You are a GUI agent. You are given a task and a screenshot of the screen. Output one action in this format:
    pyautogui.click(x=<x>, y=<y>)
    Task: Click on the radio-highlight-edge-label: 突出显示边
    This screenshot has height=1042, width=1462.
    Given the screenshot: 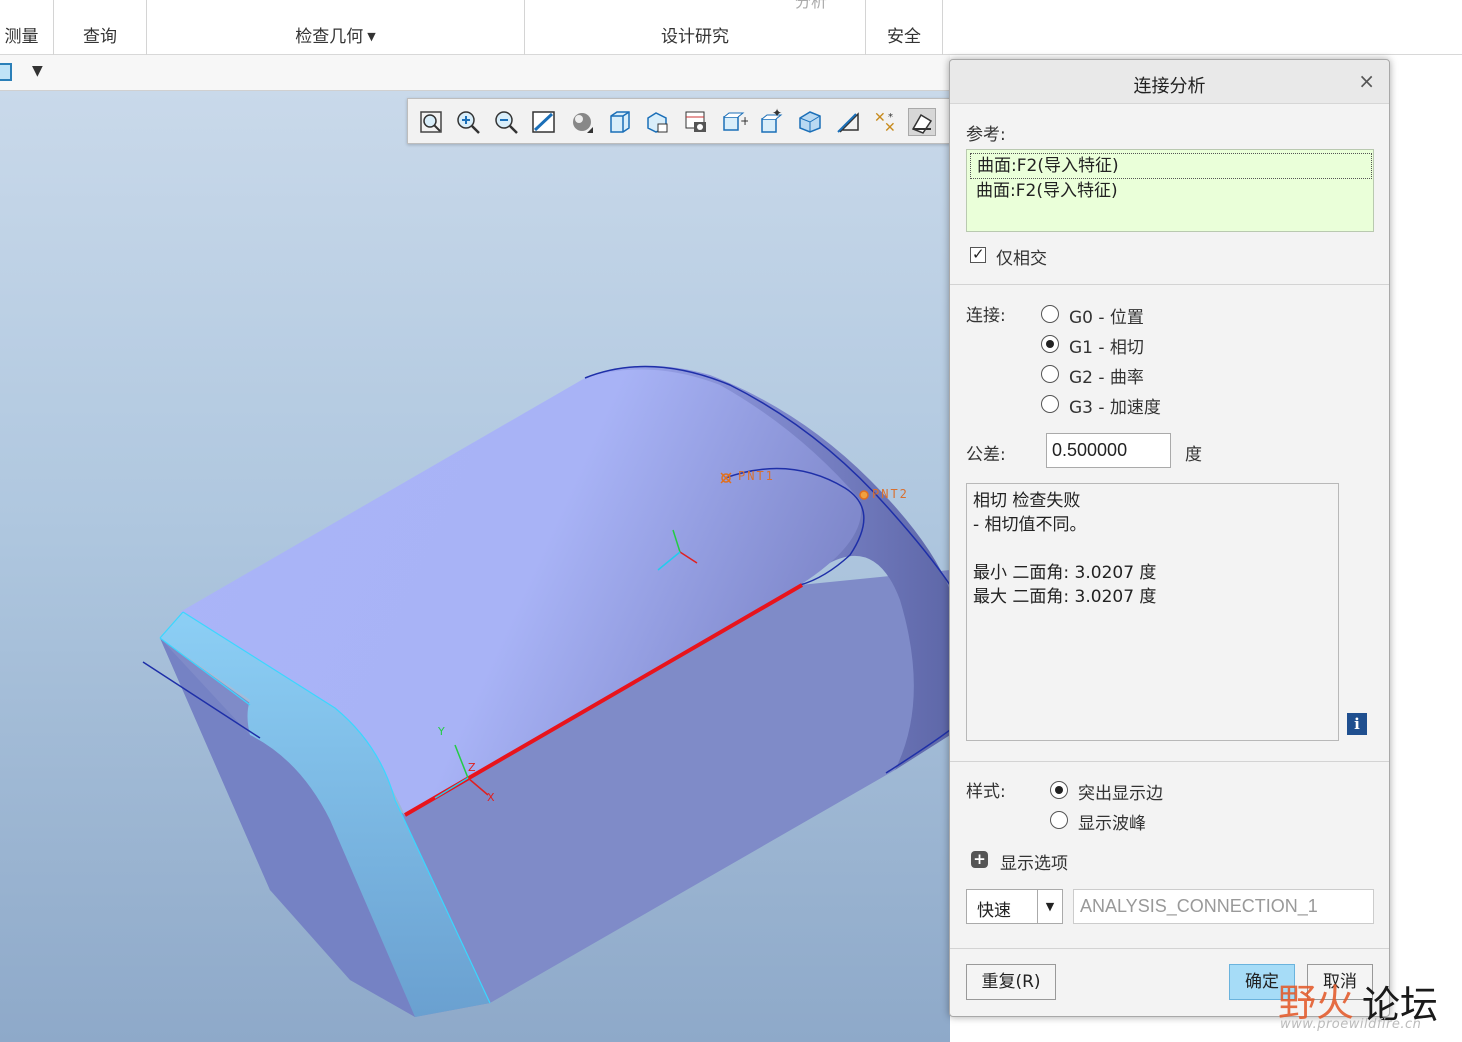 What is the action you would take?
    pyautogui.click(x=1120, y=791)
    